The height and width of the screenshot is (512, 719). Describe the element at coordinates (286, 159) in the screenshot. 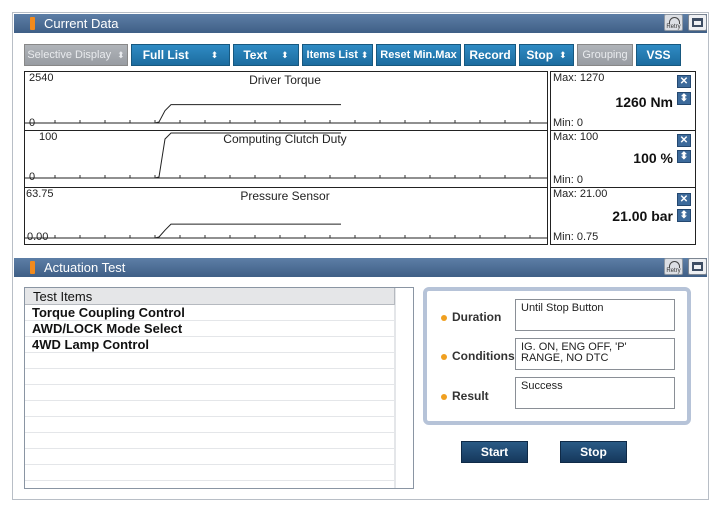

I see `graph-panel-clutch-duty: 100 Computing Clutch Duty 0` at that location.